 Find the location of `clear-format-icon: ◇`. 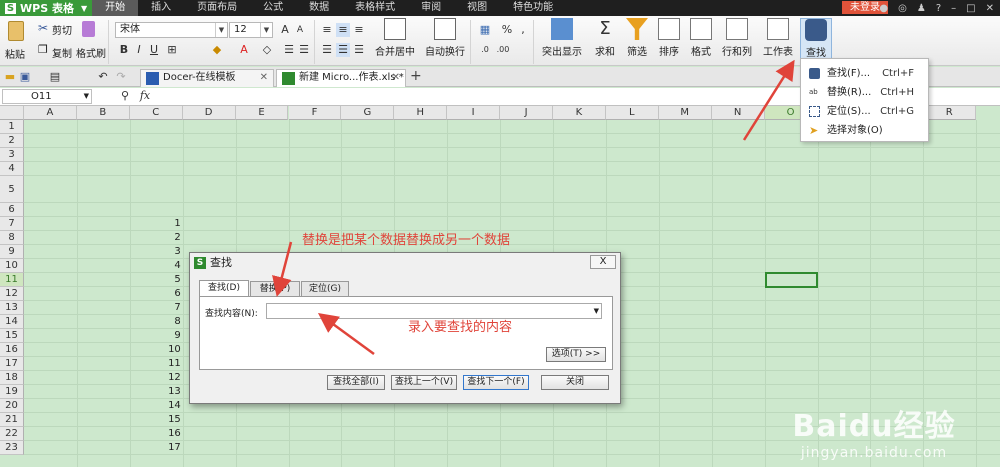

clear-format-icon: ◇ is located at coordinates (267, 50).